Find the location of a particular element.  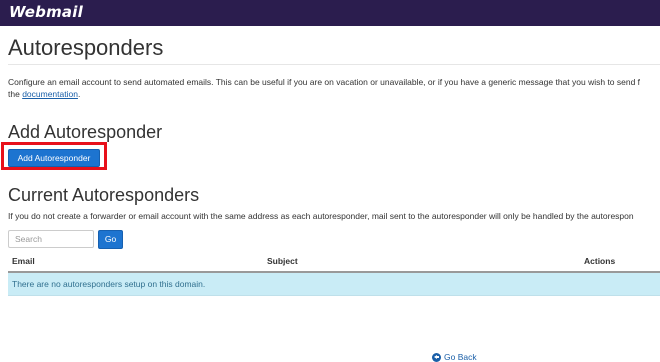

page-title: Autoresponders is located at coordinates (86, 47).